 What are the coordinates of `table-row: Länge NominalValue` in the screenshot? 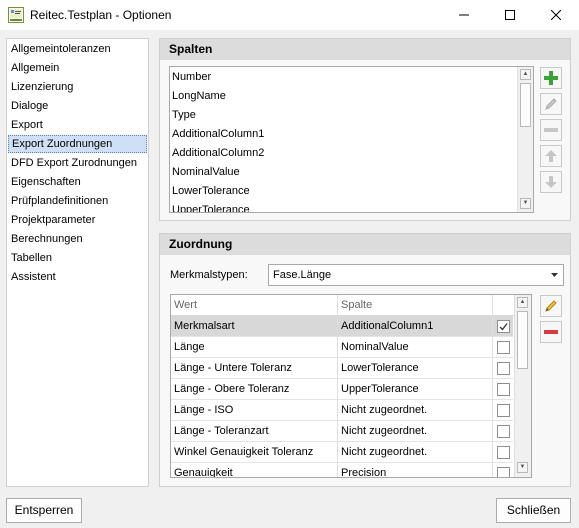 It's located at (342, 347).